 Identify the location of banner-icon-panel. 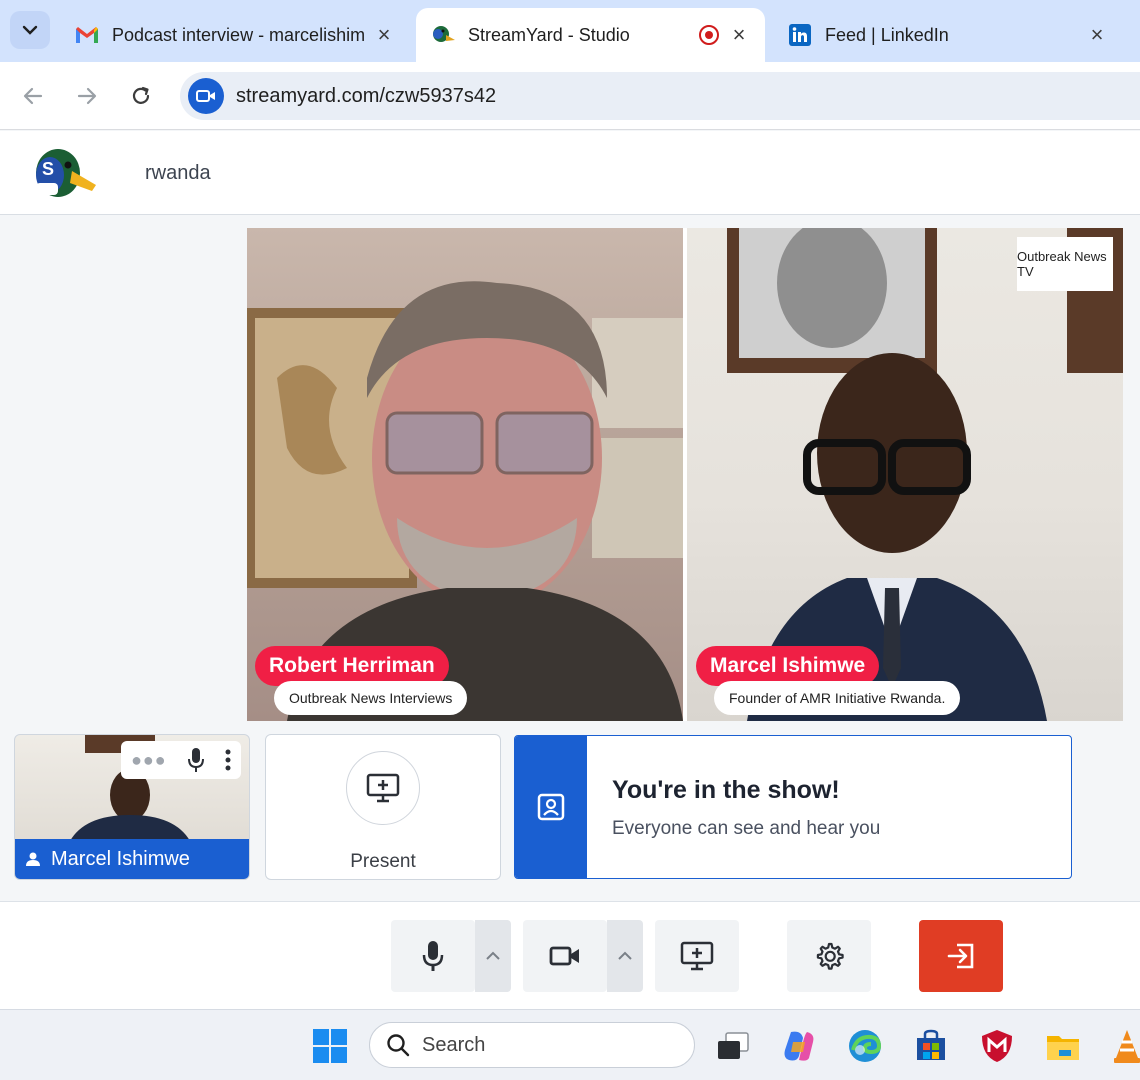
(551, 807).